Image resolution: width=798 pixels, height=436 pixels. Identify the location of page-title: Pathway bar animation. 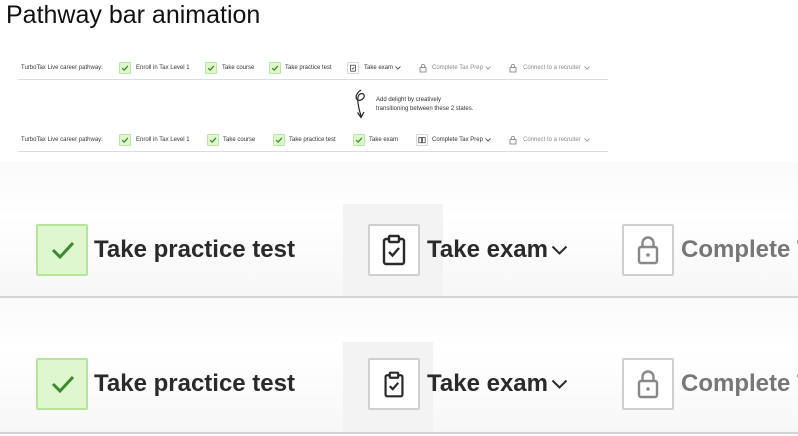
(133, 15).